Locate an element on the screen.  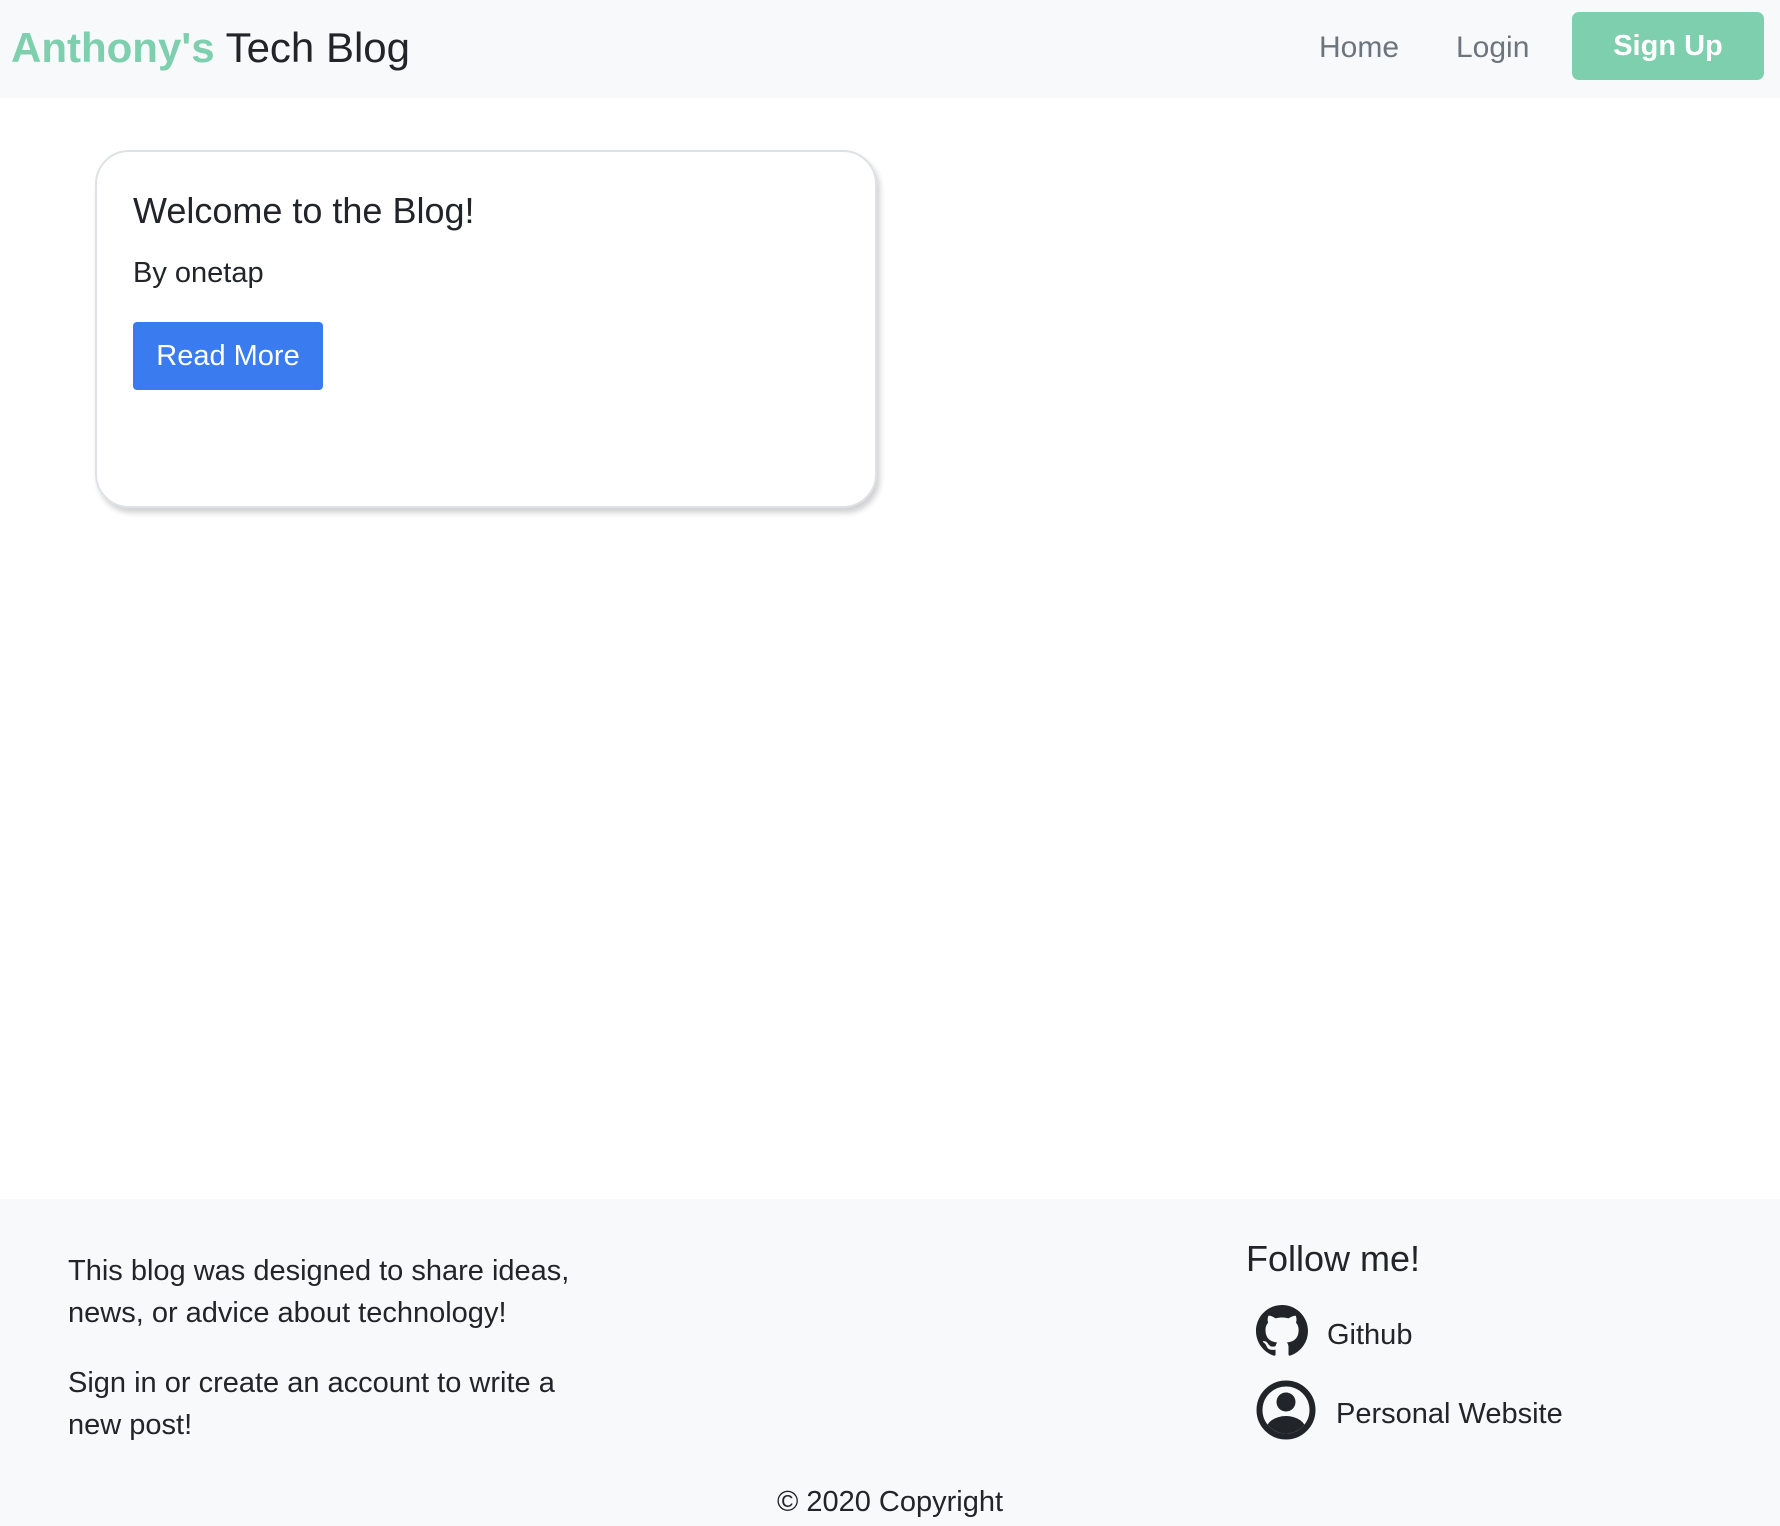
brand-rest-text: Tech Blog is located at coordinates (312, 47).